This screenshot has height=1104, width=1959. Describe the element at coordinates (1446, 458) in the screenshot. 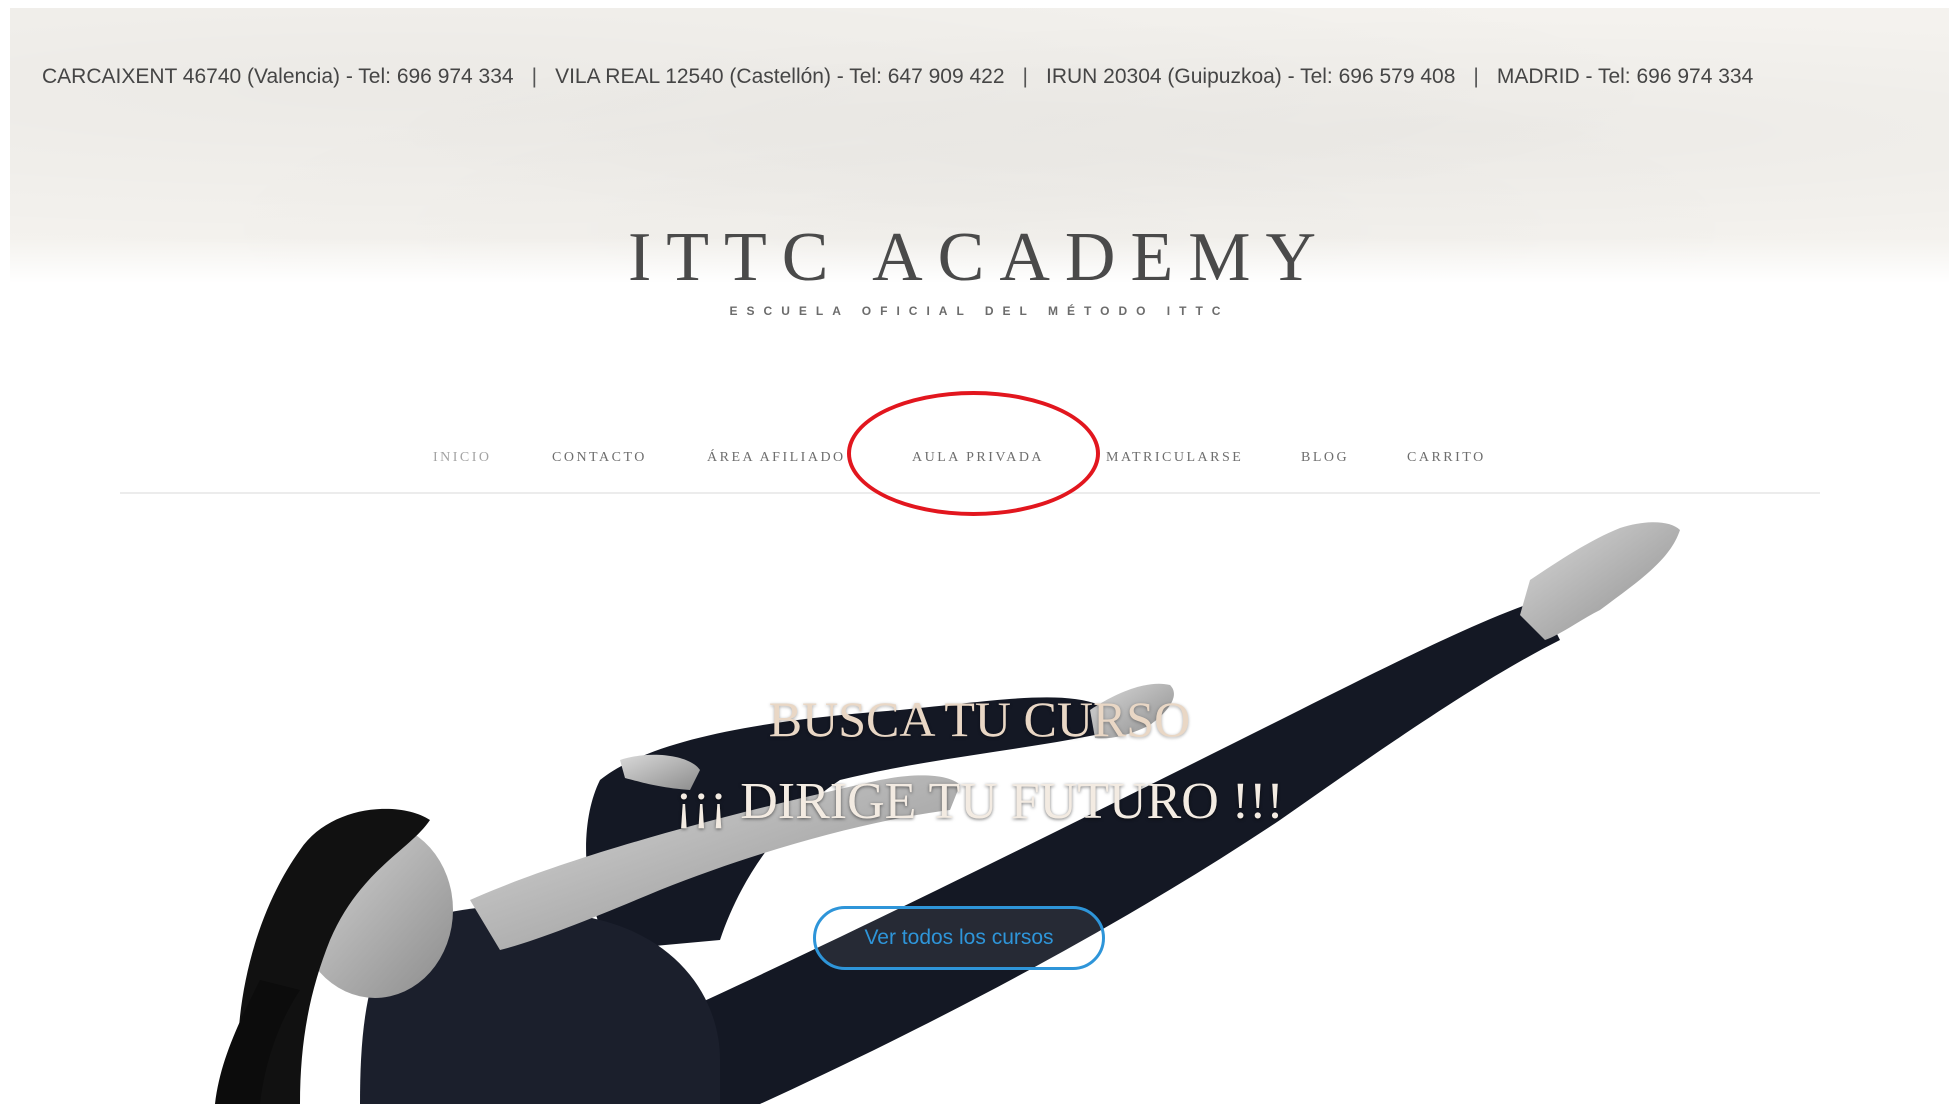

I see `nav-item-carrito: CARRITO` at that location.